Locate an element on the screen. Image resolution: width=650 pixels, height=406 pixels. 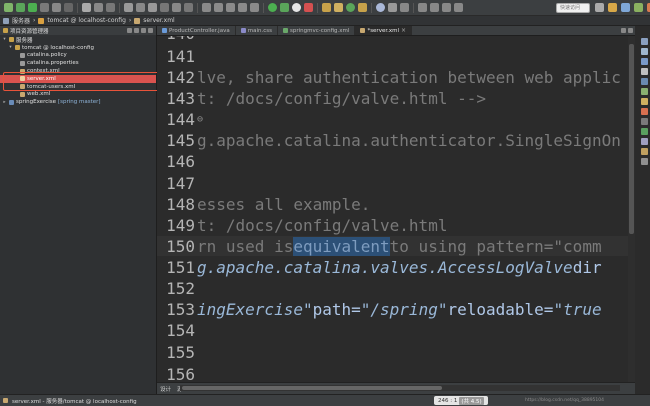
horizontal-scrollbar is located at coordinates (400, 388).